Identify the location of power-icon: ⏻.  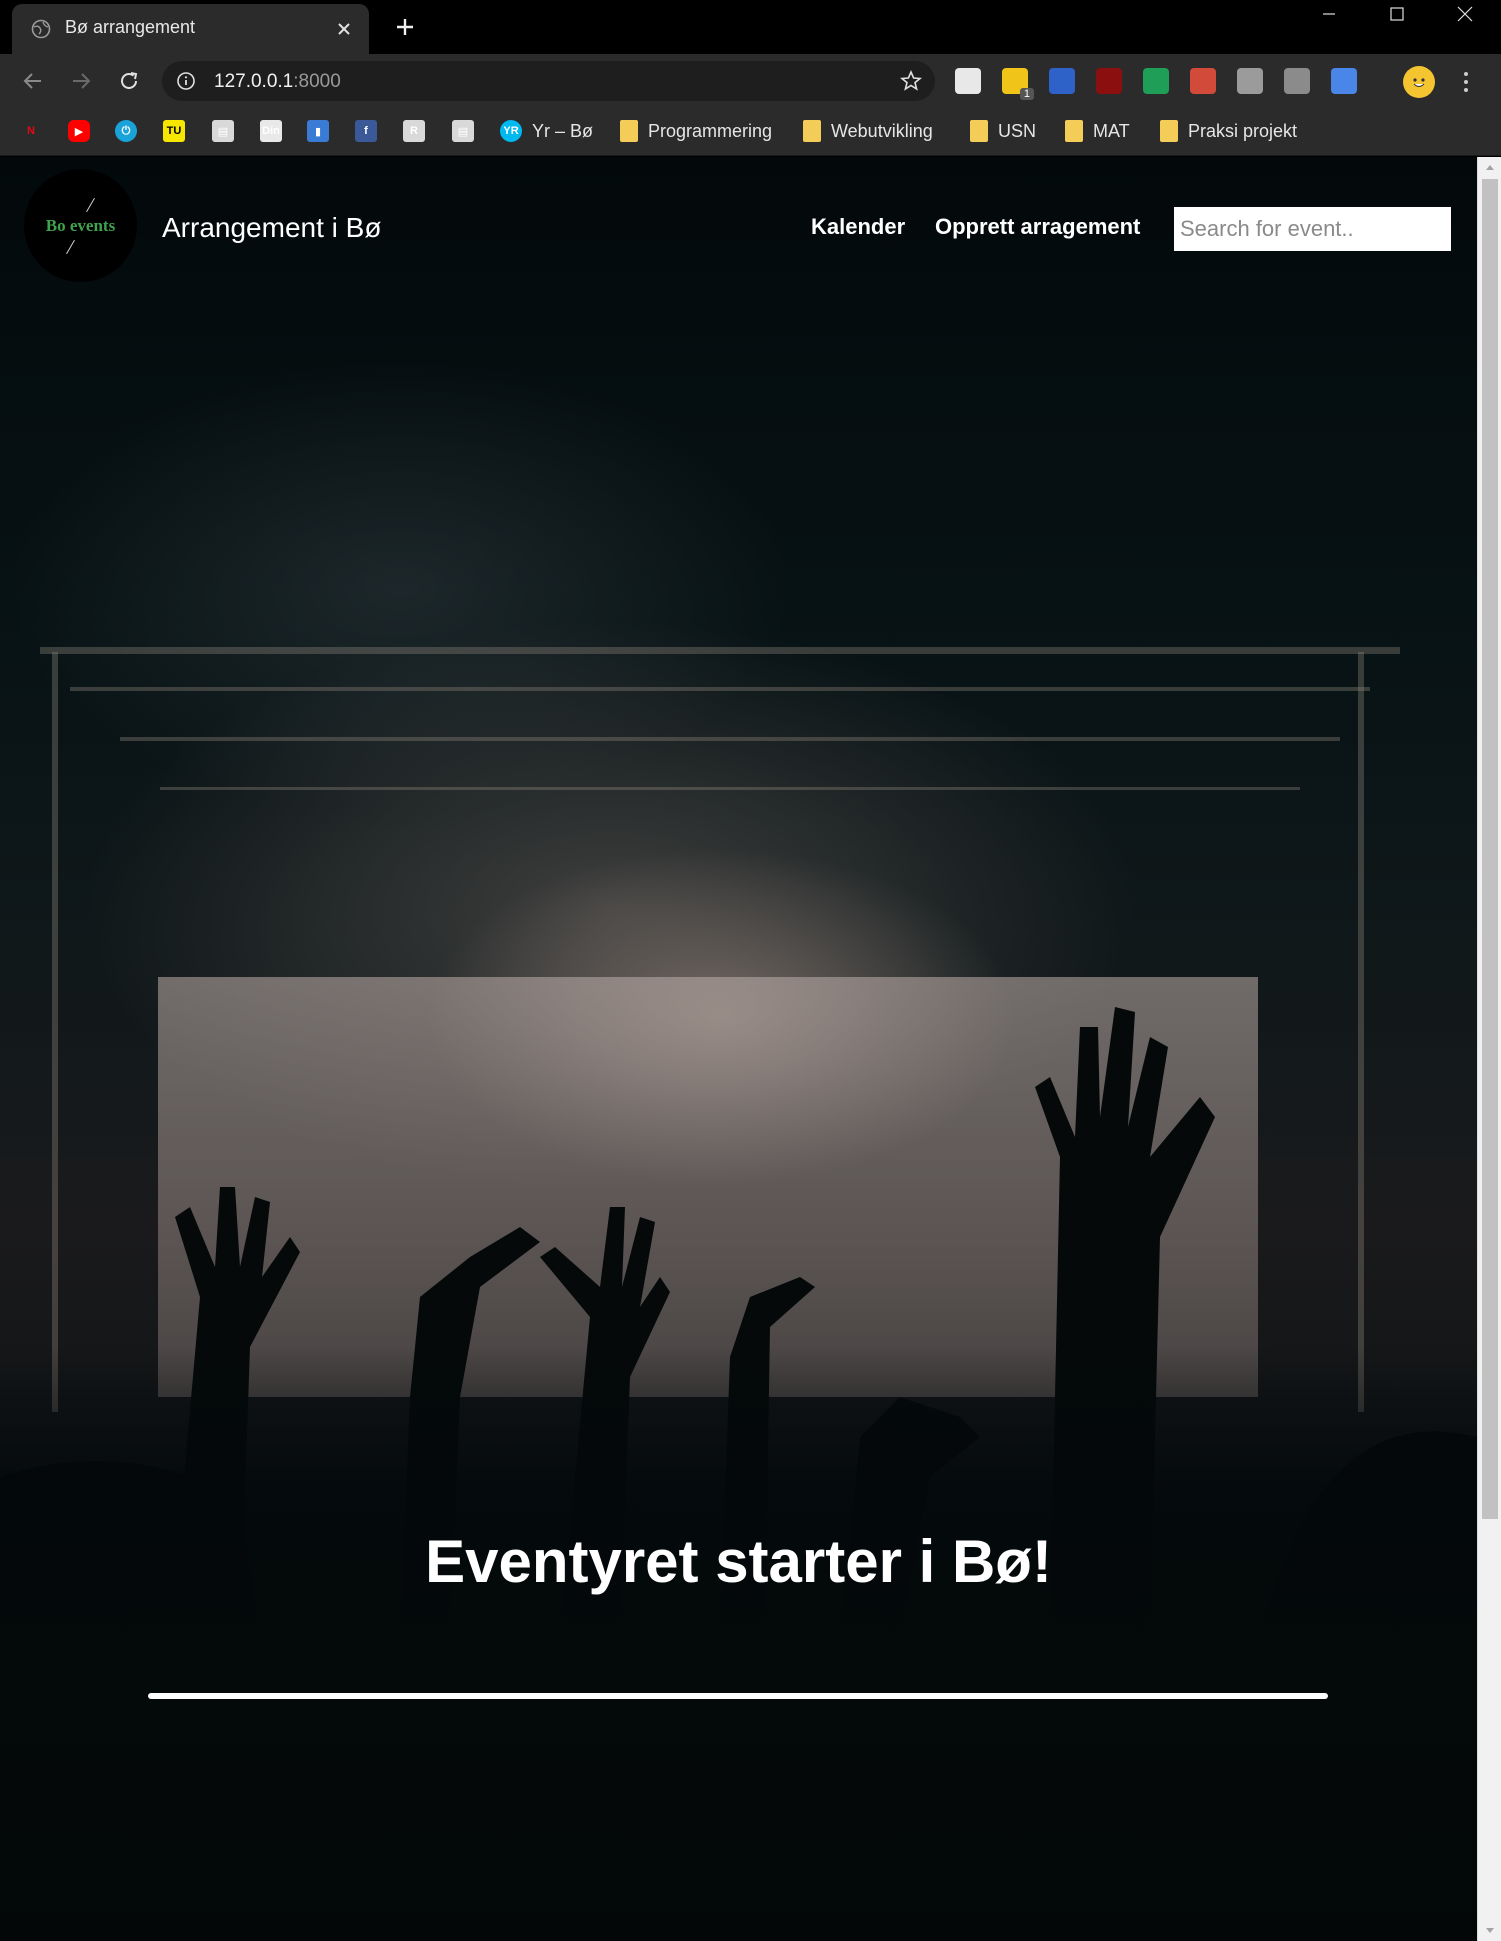
(126, 131).